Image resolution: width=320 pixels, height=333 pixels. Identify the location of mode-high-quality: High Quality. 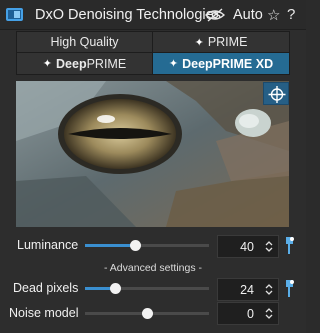
(85, 42).